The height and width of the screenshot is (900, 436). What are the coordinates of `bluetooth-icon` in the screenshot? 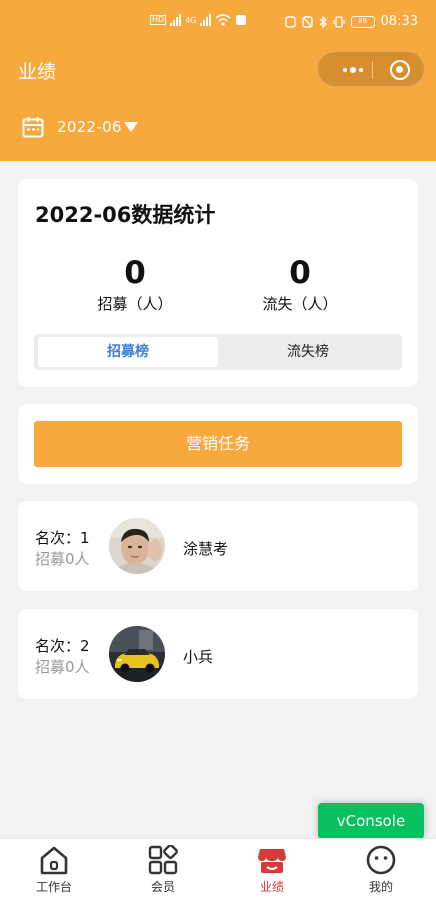 It's located at (323, 21).